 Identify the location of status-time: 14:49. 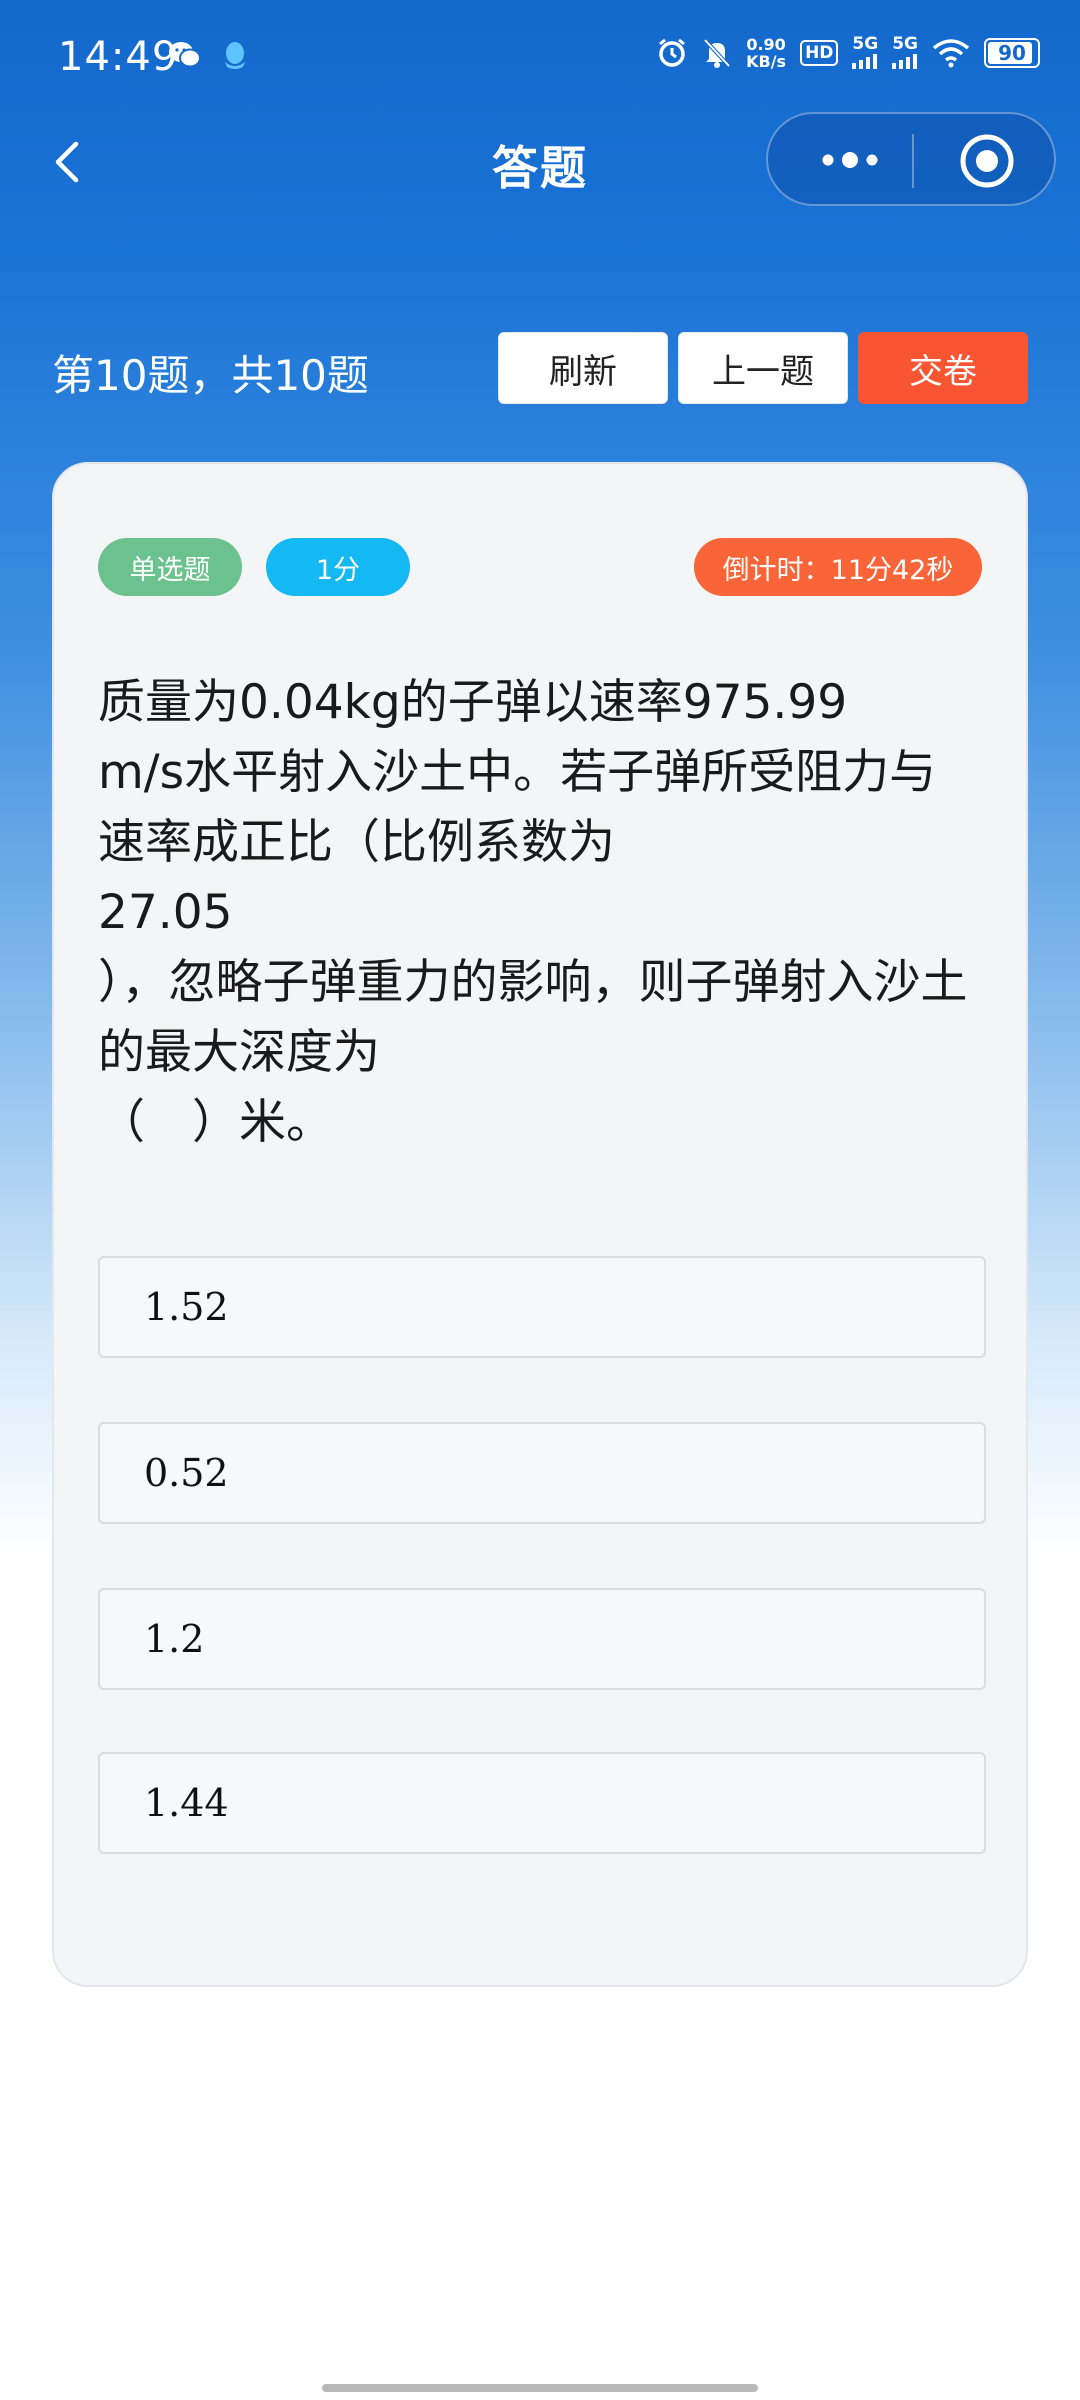
(118, 57).